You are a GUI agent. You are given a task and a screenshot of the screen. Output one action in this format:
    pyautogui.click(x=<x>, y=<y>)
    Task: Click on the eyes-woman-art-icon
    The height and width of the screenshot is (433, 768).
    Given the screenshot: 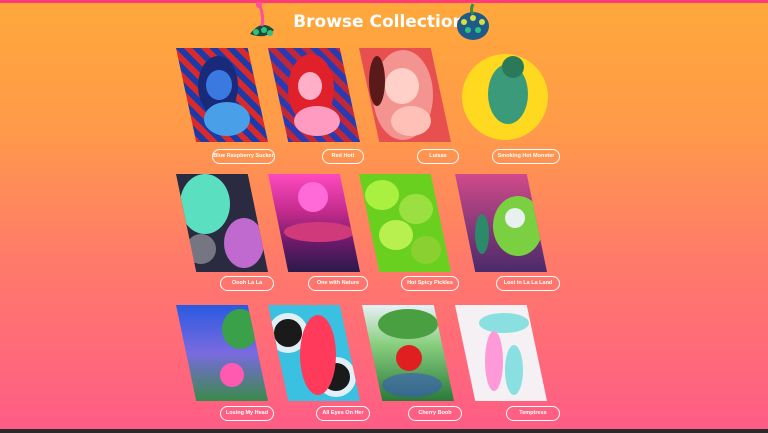 What is the action you would take?
    pyautogui.click(x=314, y=353)
    